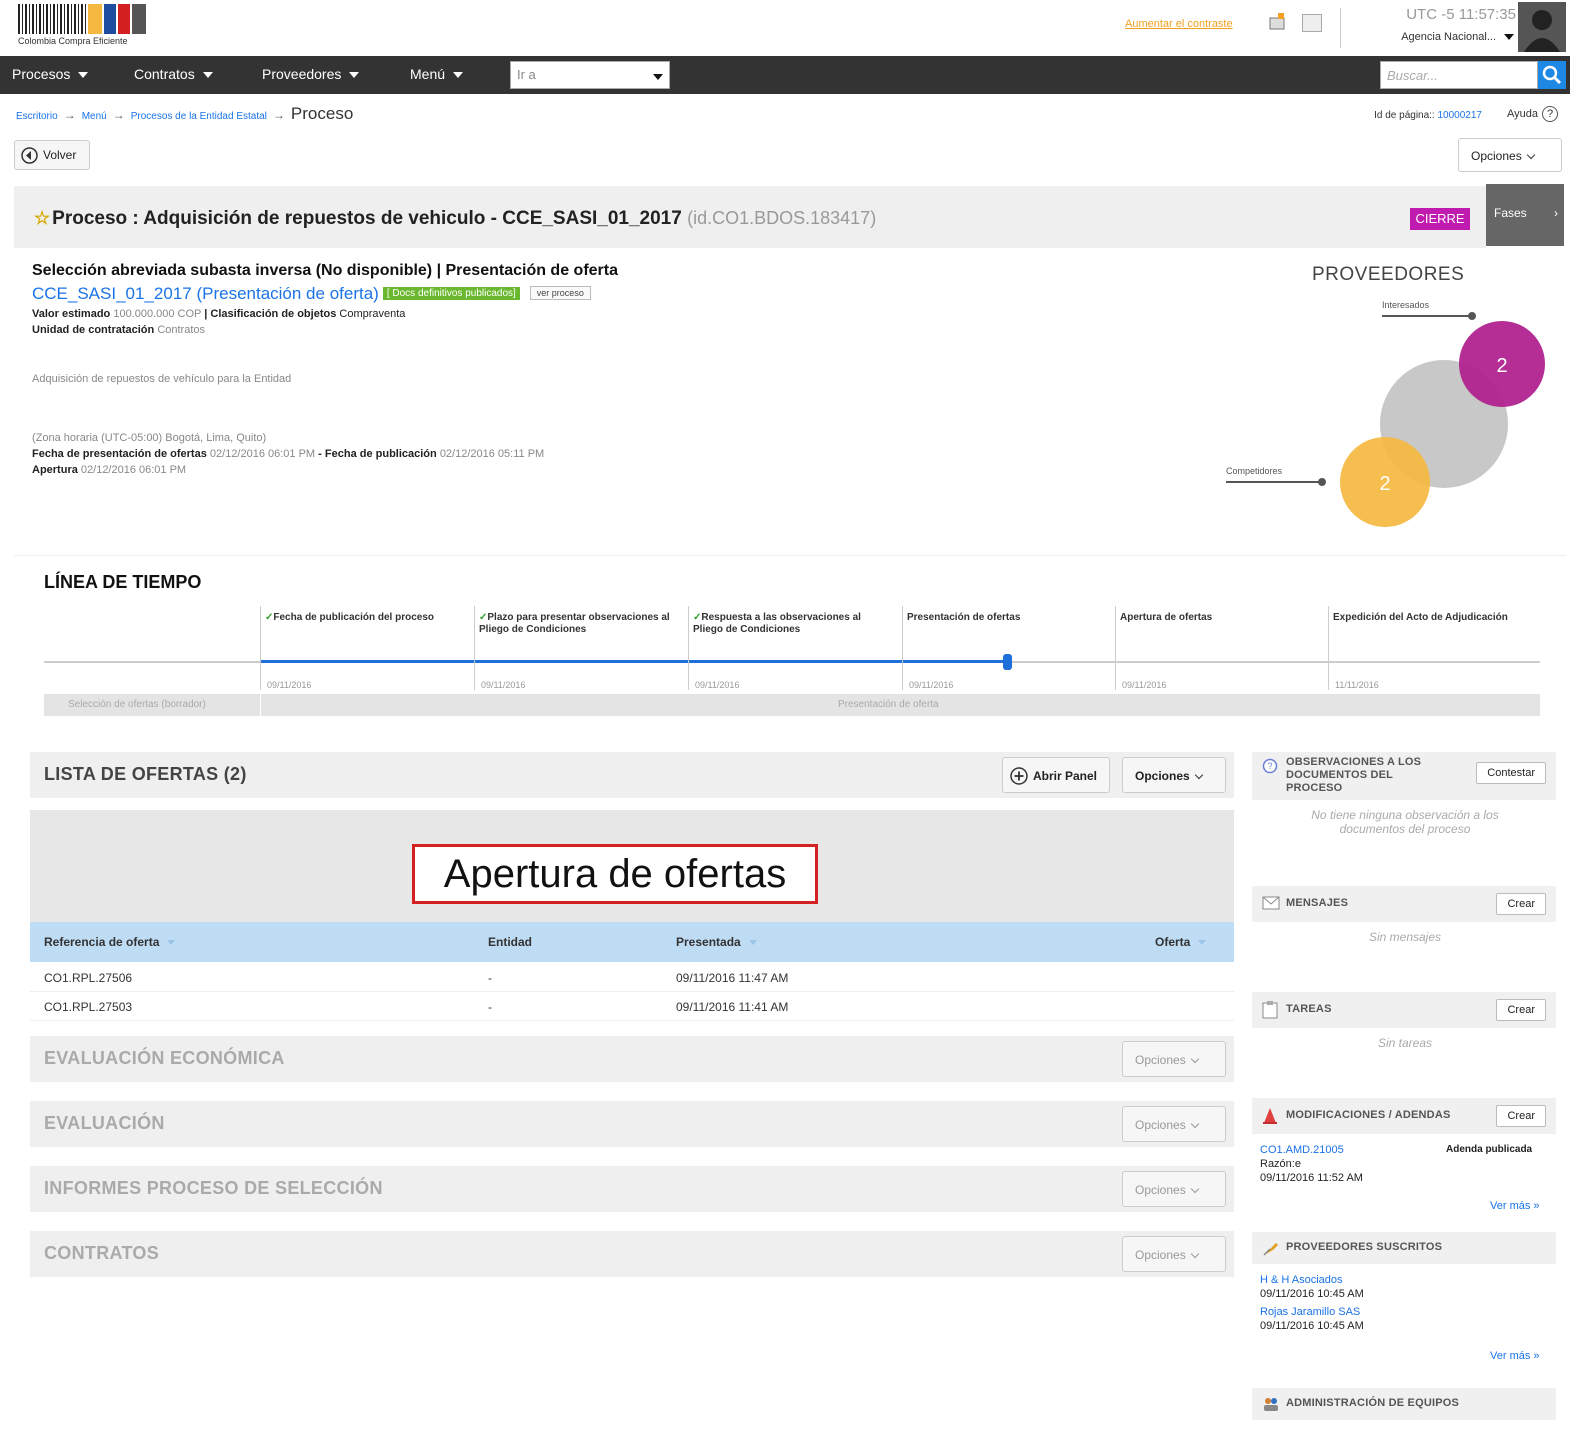 The width and height of the screenshot is (1570, 1442). I want to click on plus-circle-icon, so click(1019, 776).